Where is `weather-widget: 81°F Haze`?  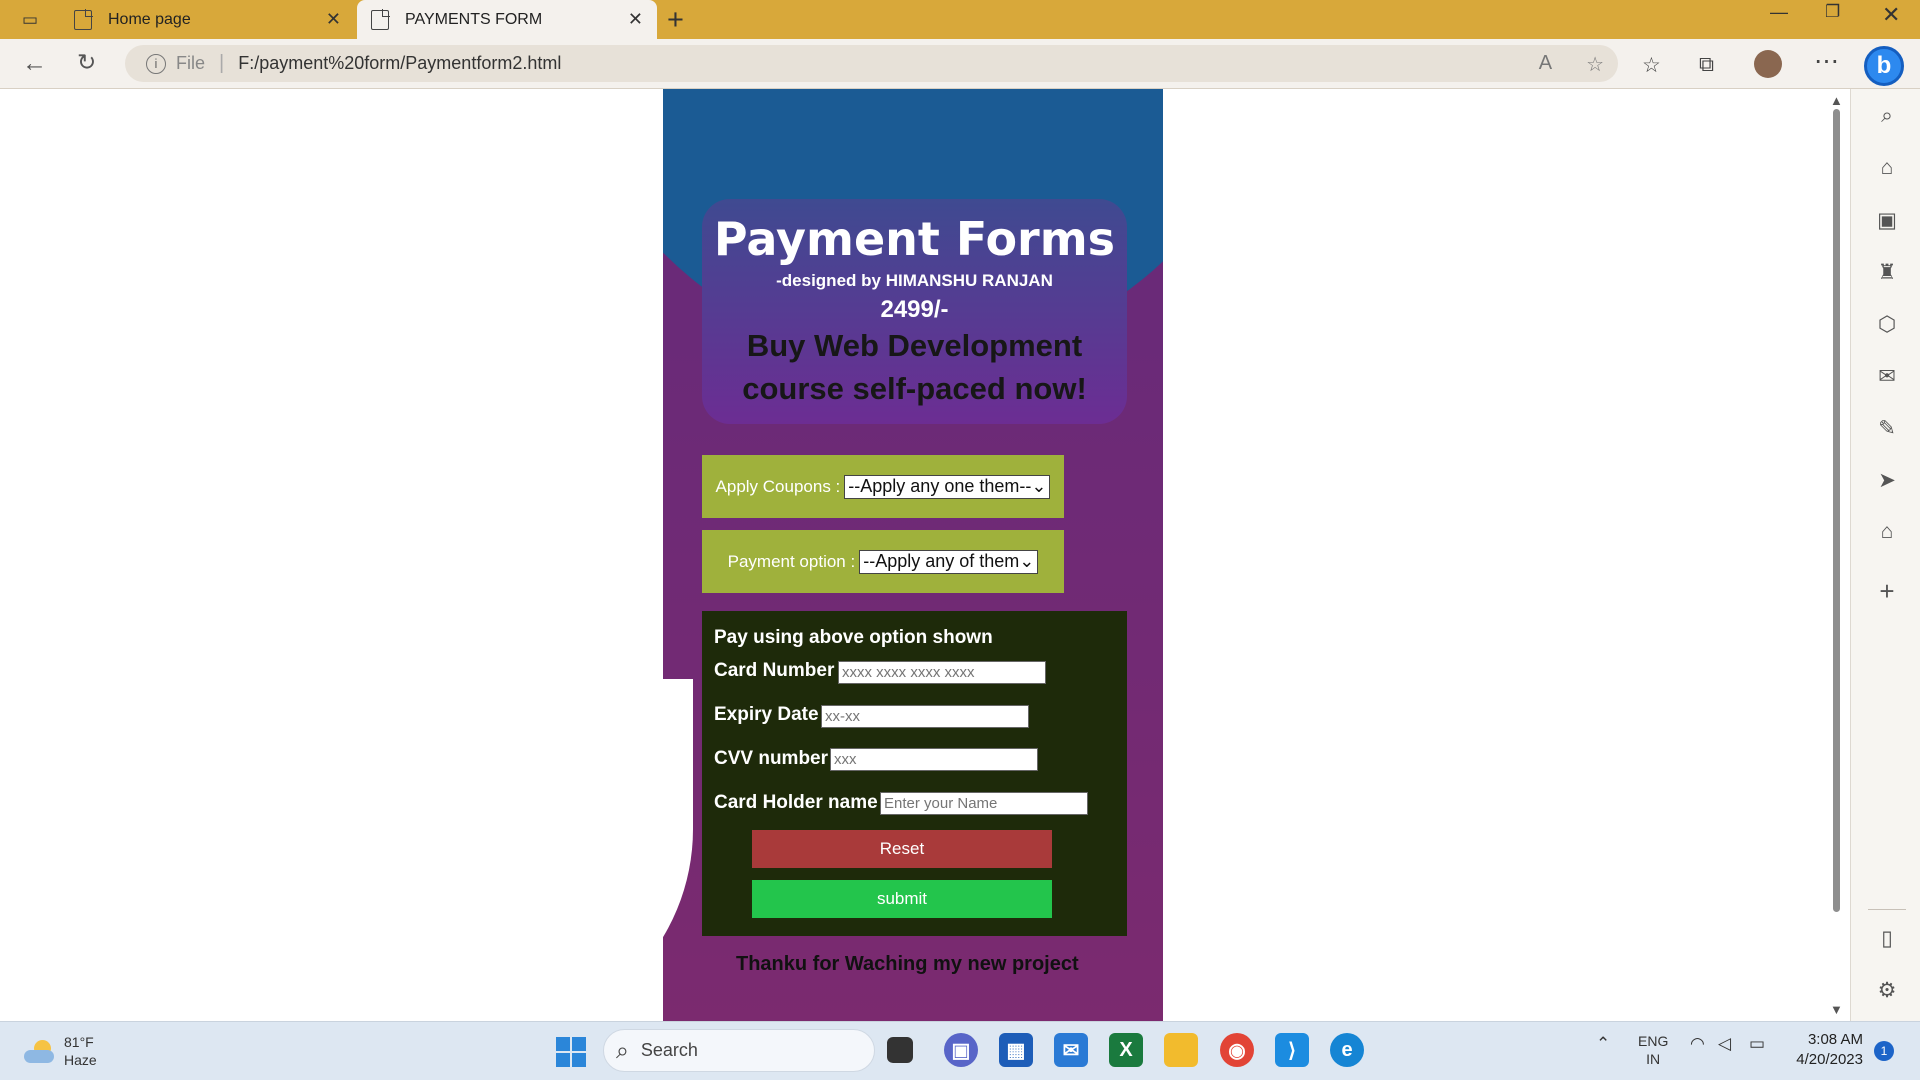 weather-widget: 81°F Haze is located at coordinates (59, 1051).